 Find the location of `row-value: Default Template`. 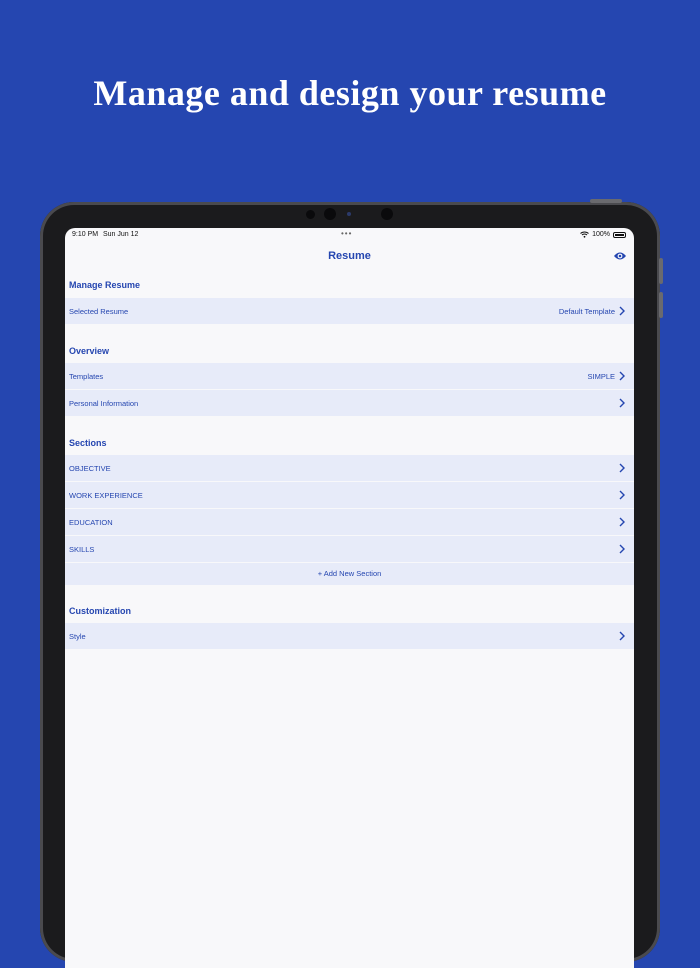

row-value: Default Template is located at coordinates (586, 311).